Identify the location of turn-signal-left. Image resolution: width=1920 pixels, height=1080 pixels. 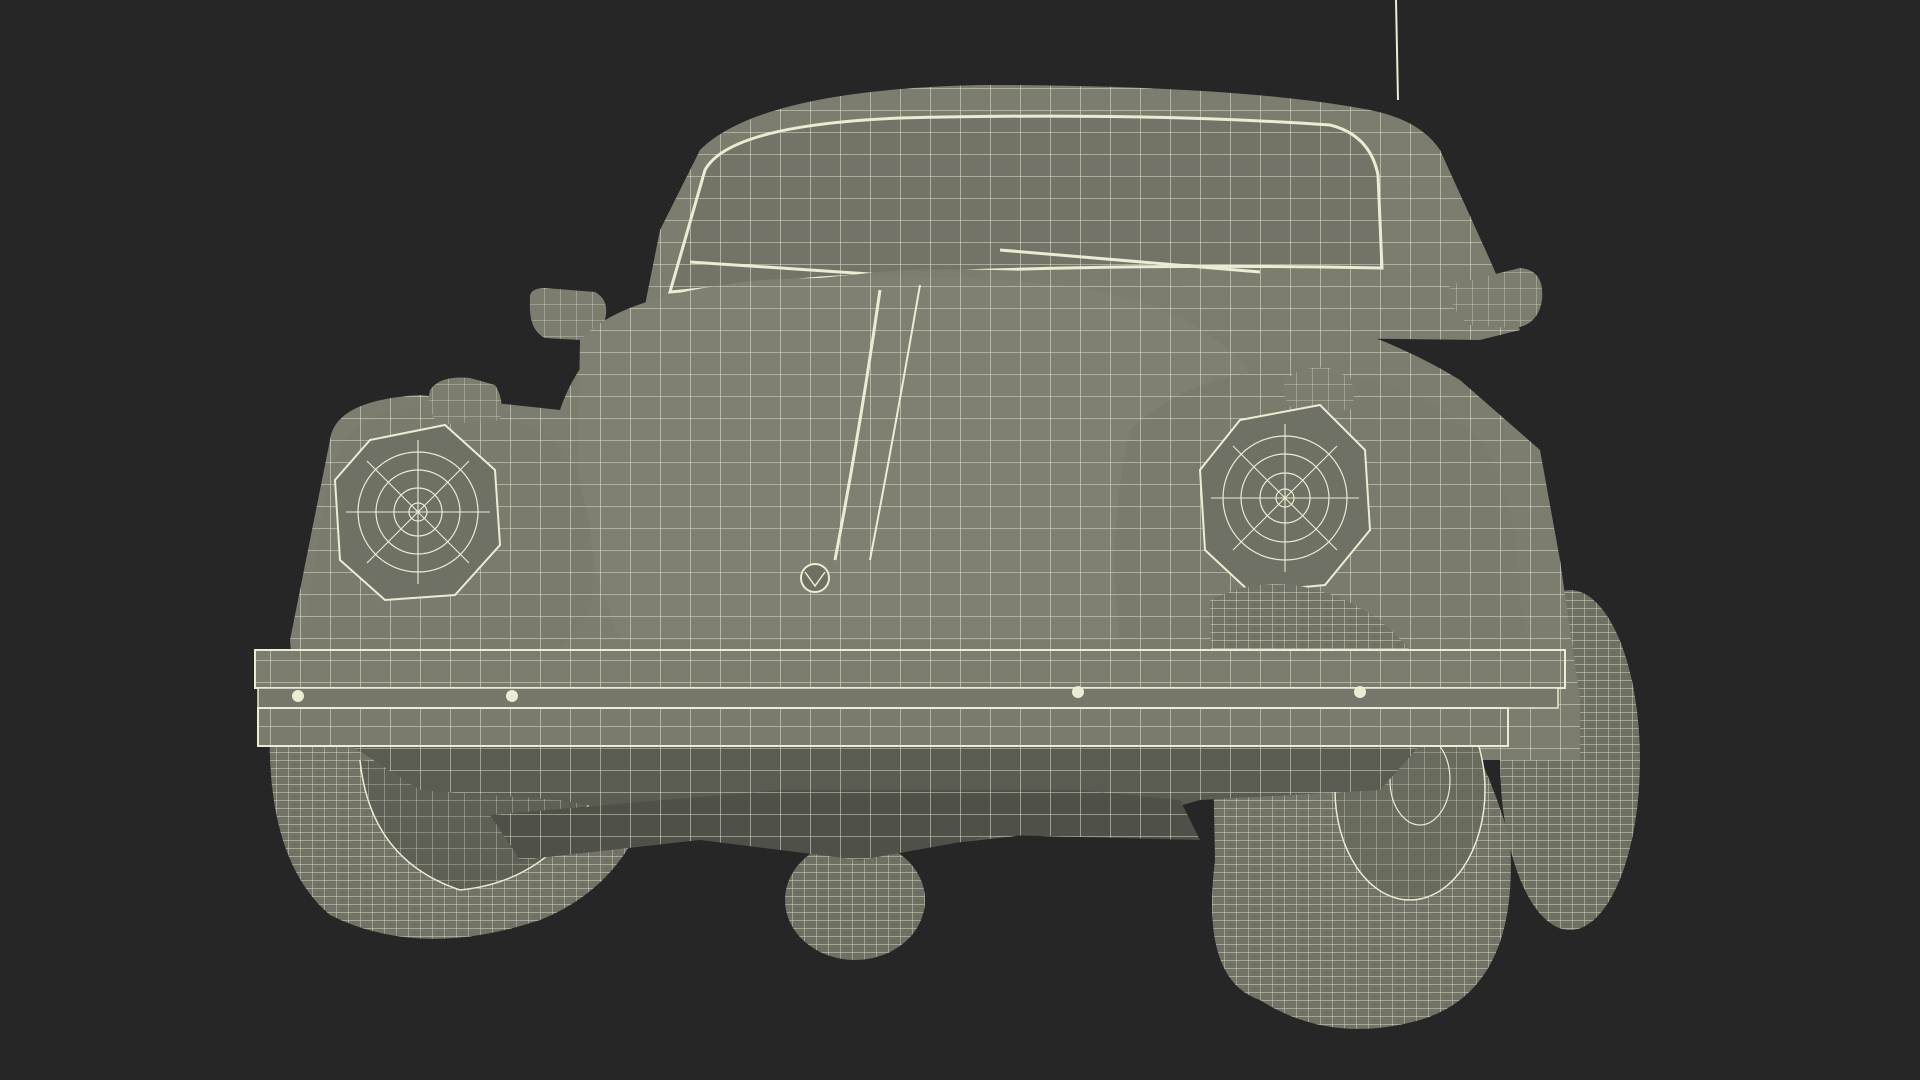
(465, 401).